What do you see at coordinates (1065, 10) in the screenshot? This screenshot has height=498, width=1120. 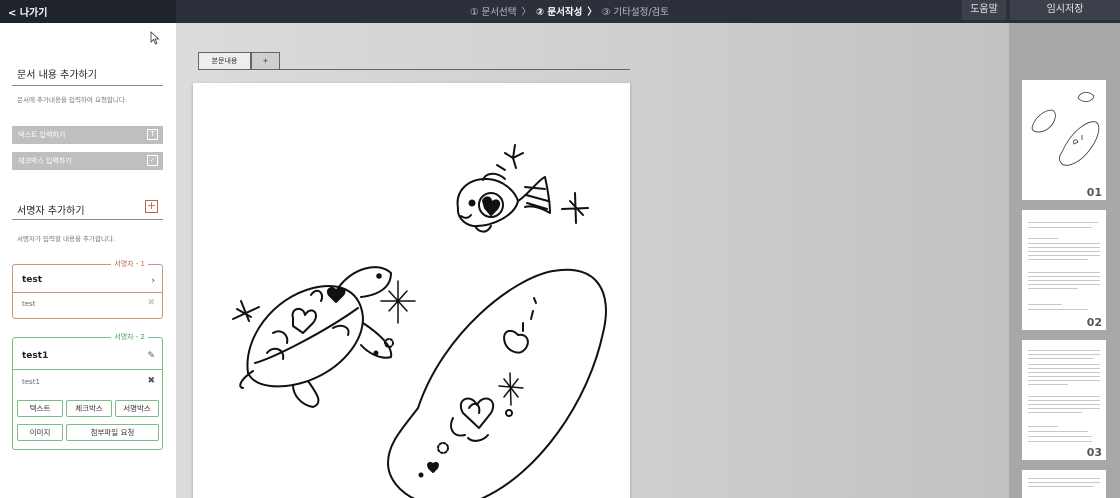 I see `temp-save-button: 임시저장` at bounding box center [1065, 10].